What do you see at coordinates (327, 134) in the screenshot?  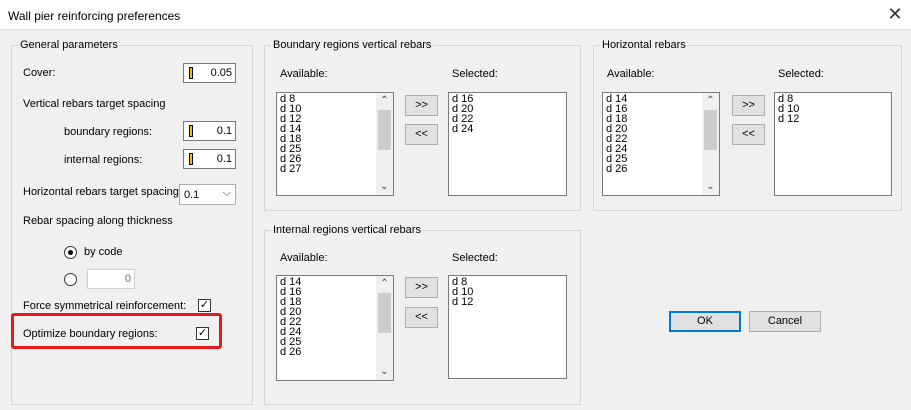 I see `boundary-available-items: d 8d 10 d 12 d 14 d 18 d 25 d 26 d 27` at bounding box center [327, 134].